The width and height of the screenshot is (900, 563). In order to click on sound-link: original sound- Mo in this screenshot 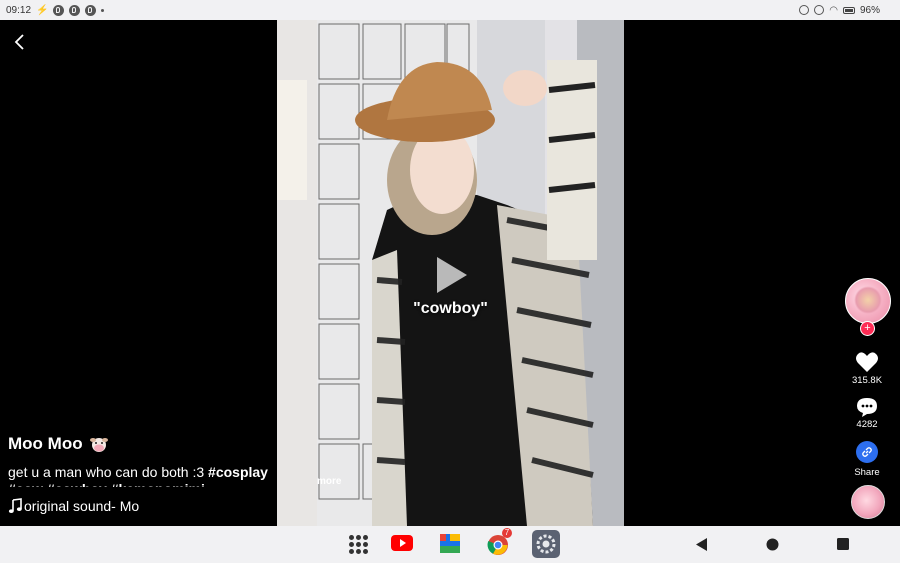, I will do `click(80, 506)`.